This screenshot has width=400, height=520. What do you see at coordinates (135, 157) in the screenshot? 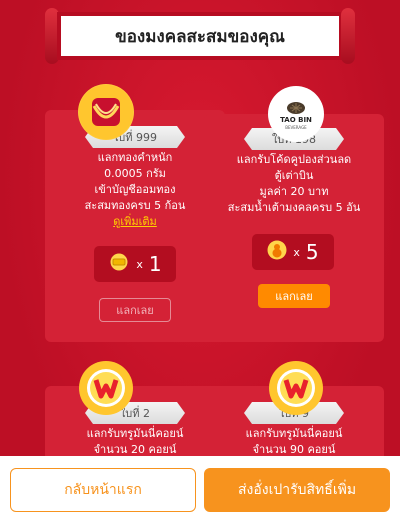
I see `desc-line: แลกทองคำหนัก` at bounding box center [135, 157].